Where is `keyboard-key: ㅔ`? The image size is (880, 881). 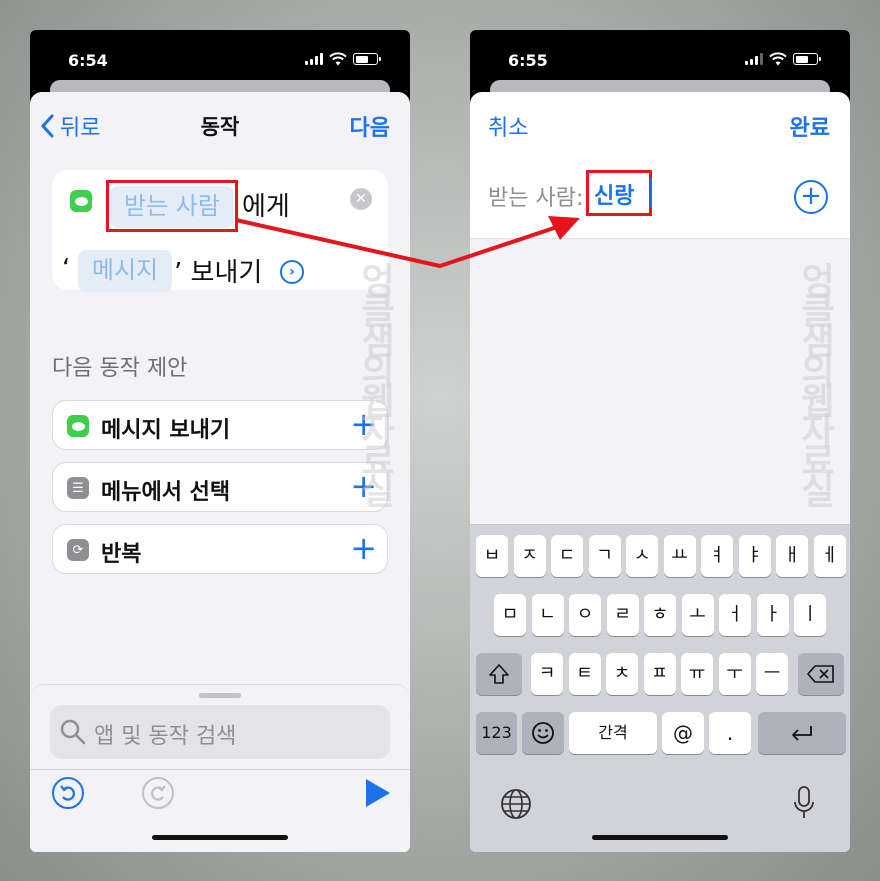 keyboard-key: ㅔ is located at coordinates (829, 556).